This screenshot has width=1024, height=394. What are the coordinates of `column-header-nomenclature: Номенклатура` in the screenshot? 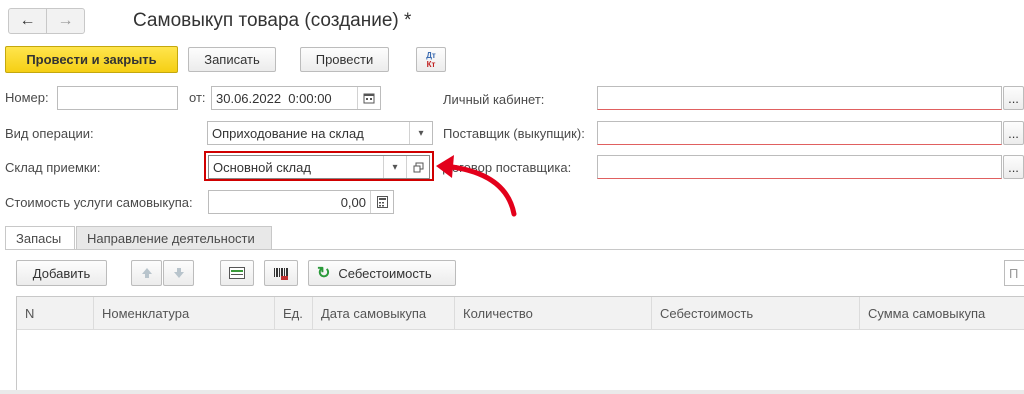 It's located at (184, 313).